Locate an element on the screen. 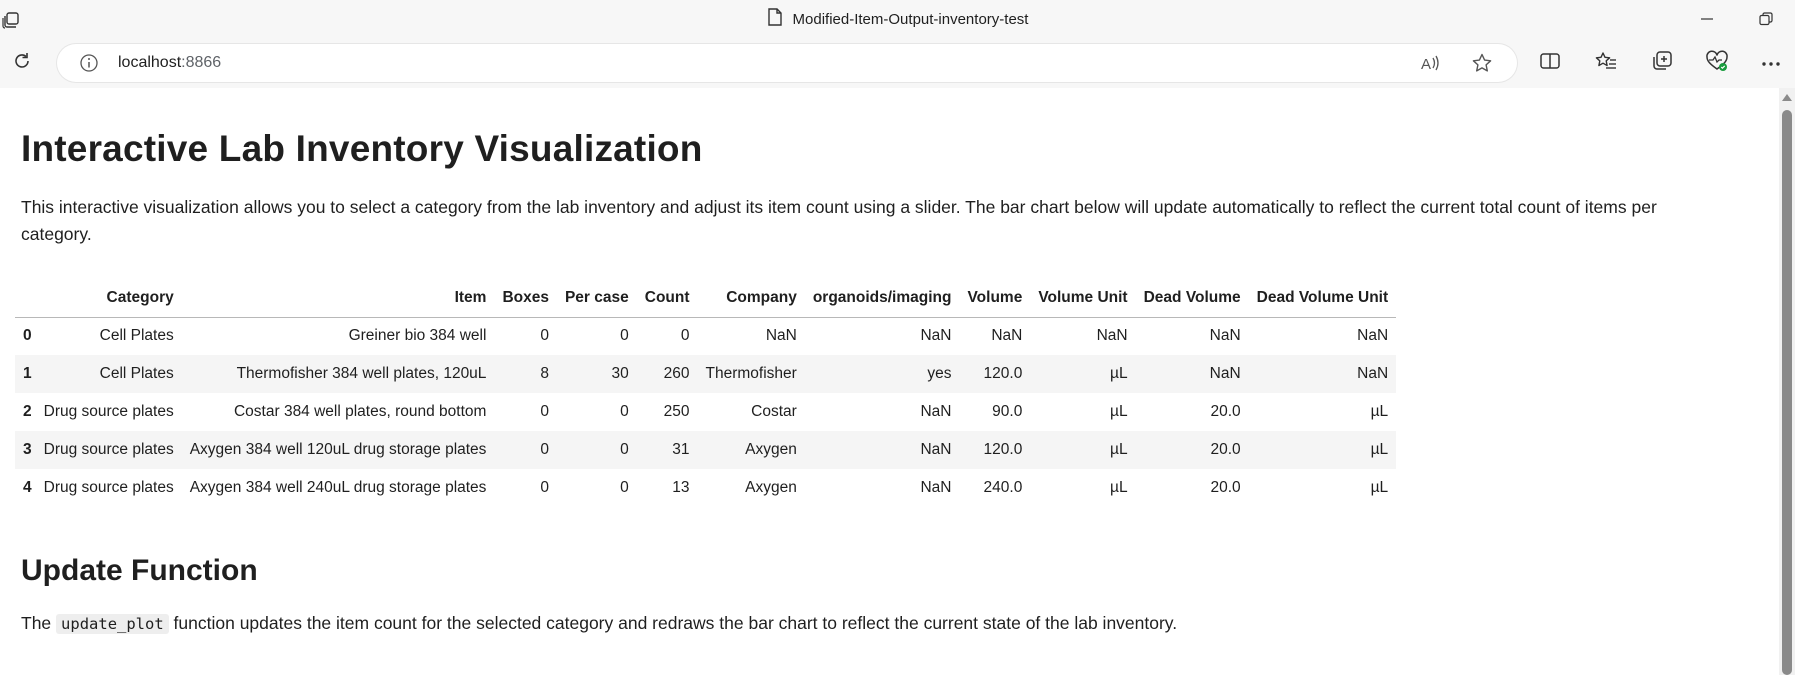  vertical-scrollbar is located at coordinates (1787, 381).